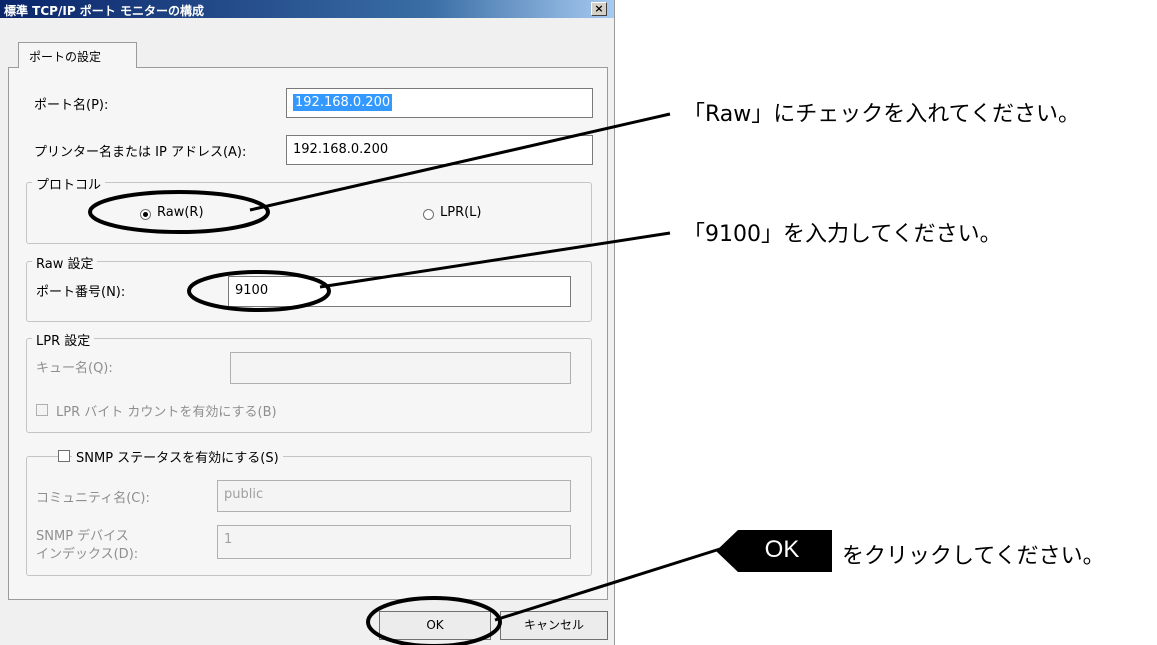 This screenshot has height=645, width=1157. I want to click on ok-instruction: をクリックしてください。, so click(973, 556).